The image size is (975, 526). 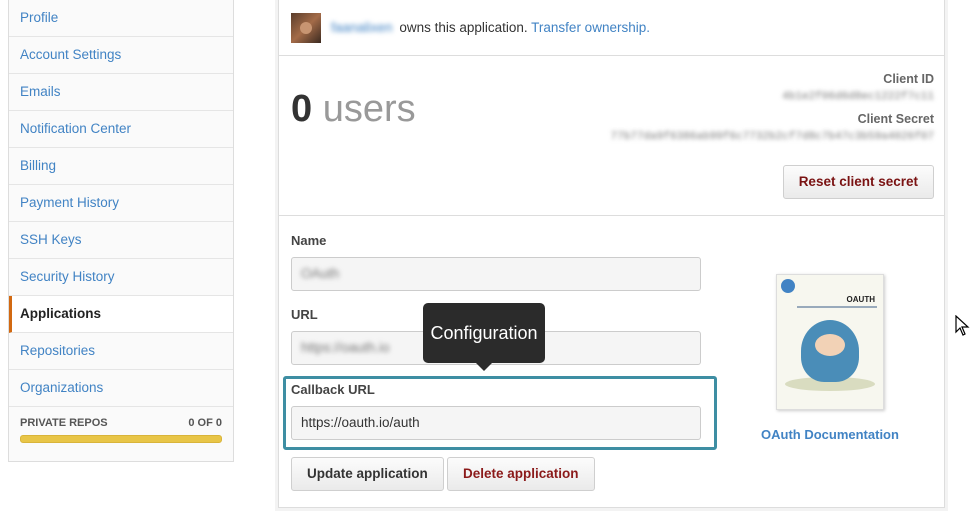 I want to click on sidebar-item-account-settings: Account Settings, so click(x=121, y=55).